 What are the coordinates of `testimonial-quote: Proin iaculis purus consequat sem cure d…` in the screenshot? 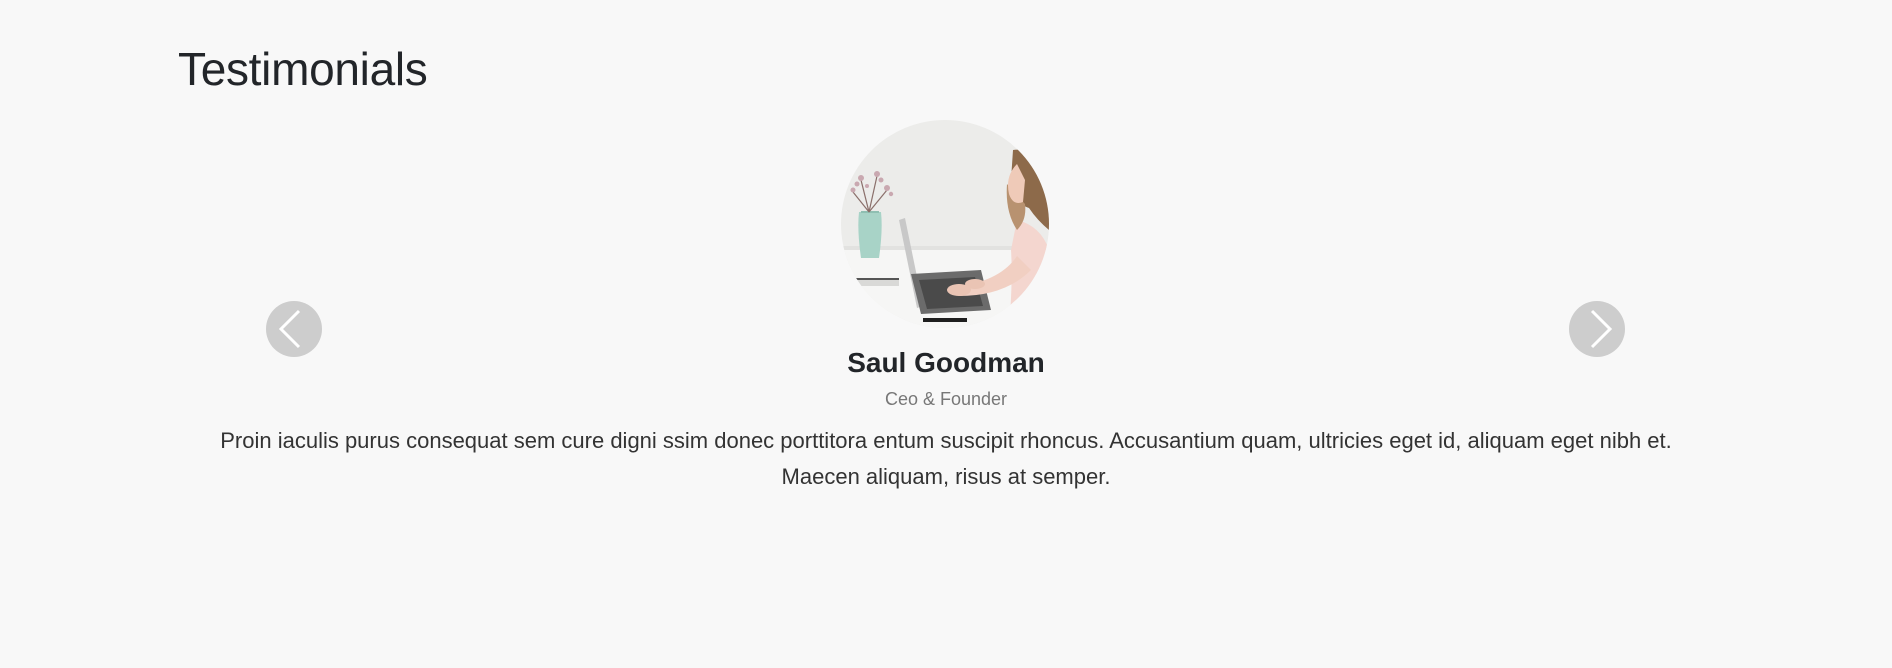 It's located at (946, 458).